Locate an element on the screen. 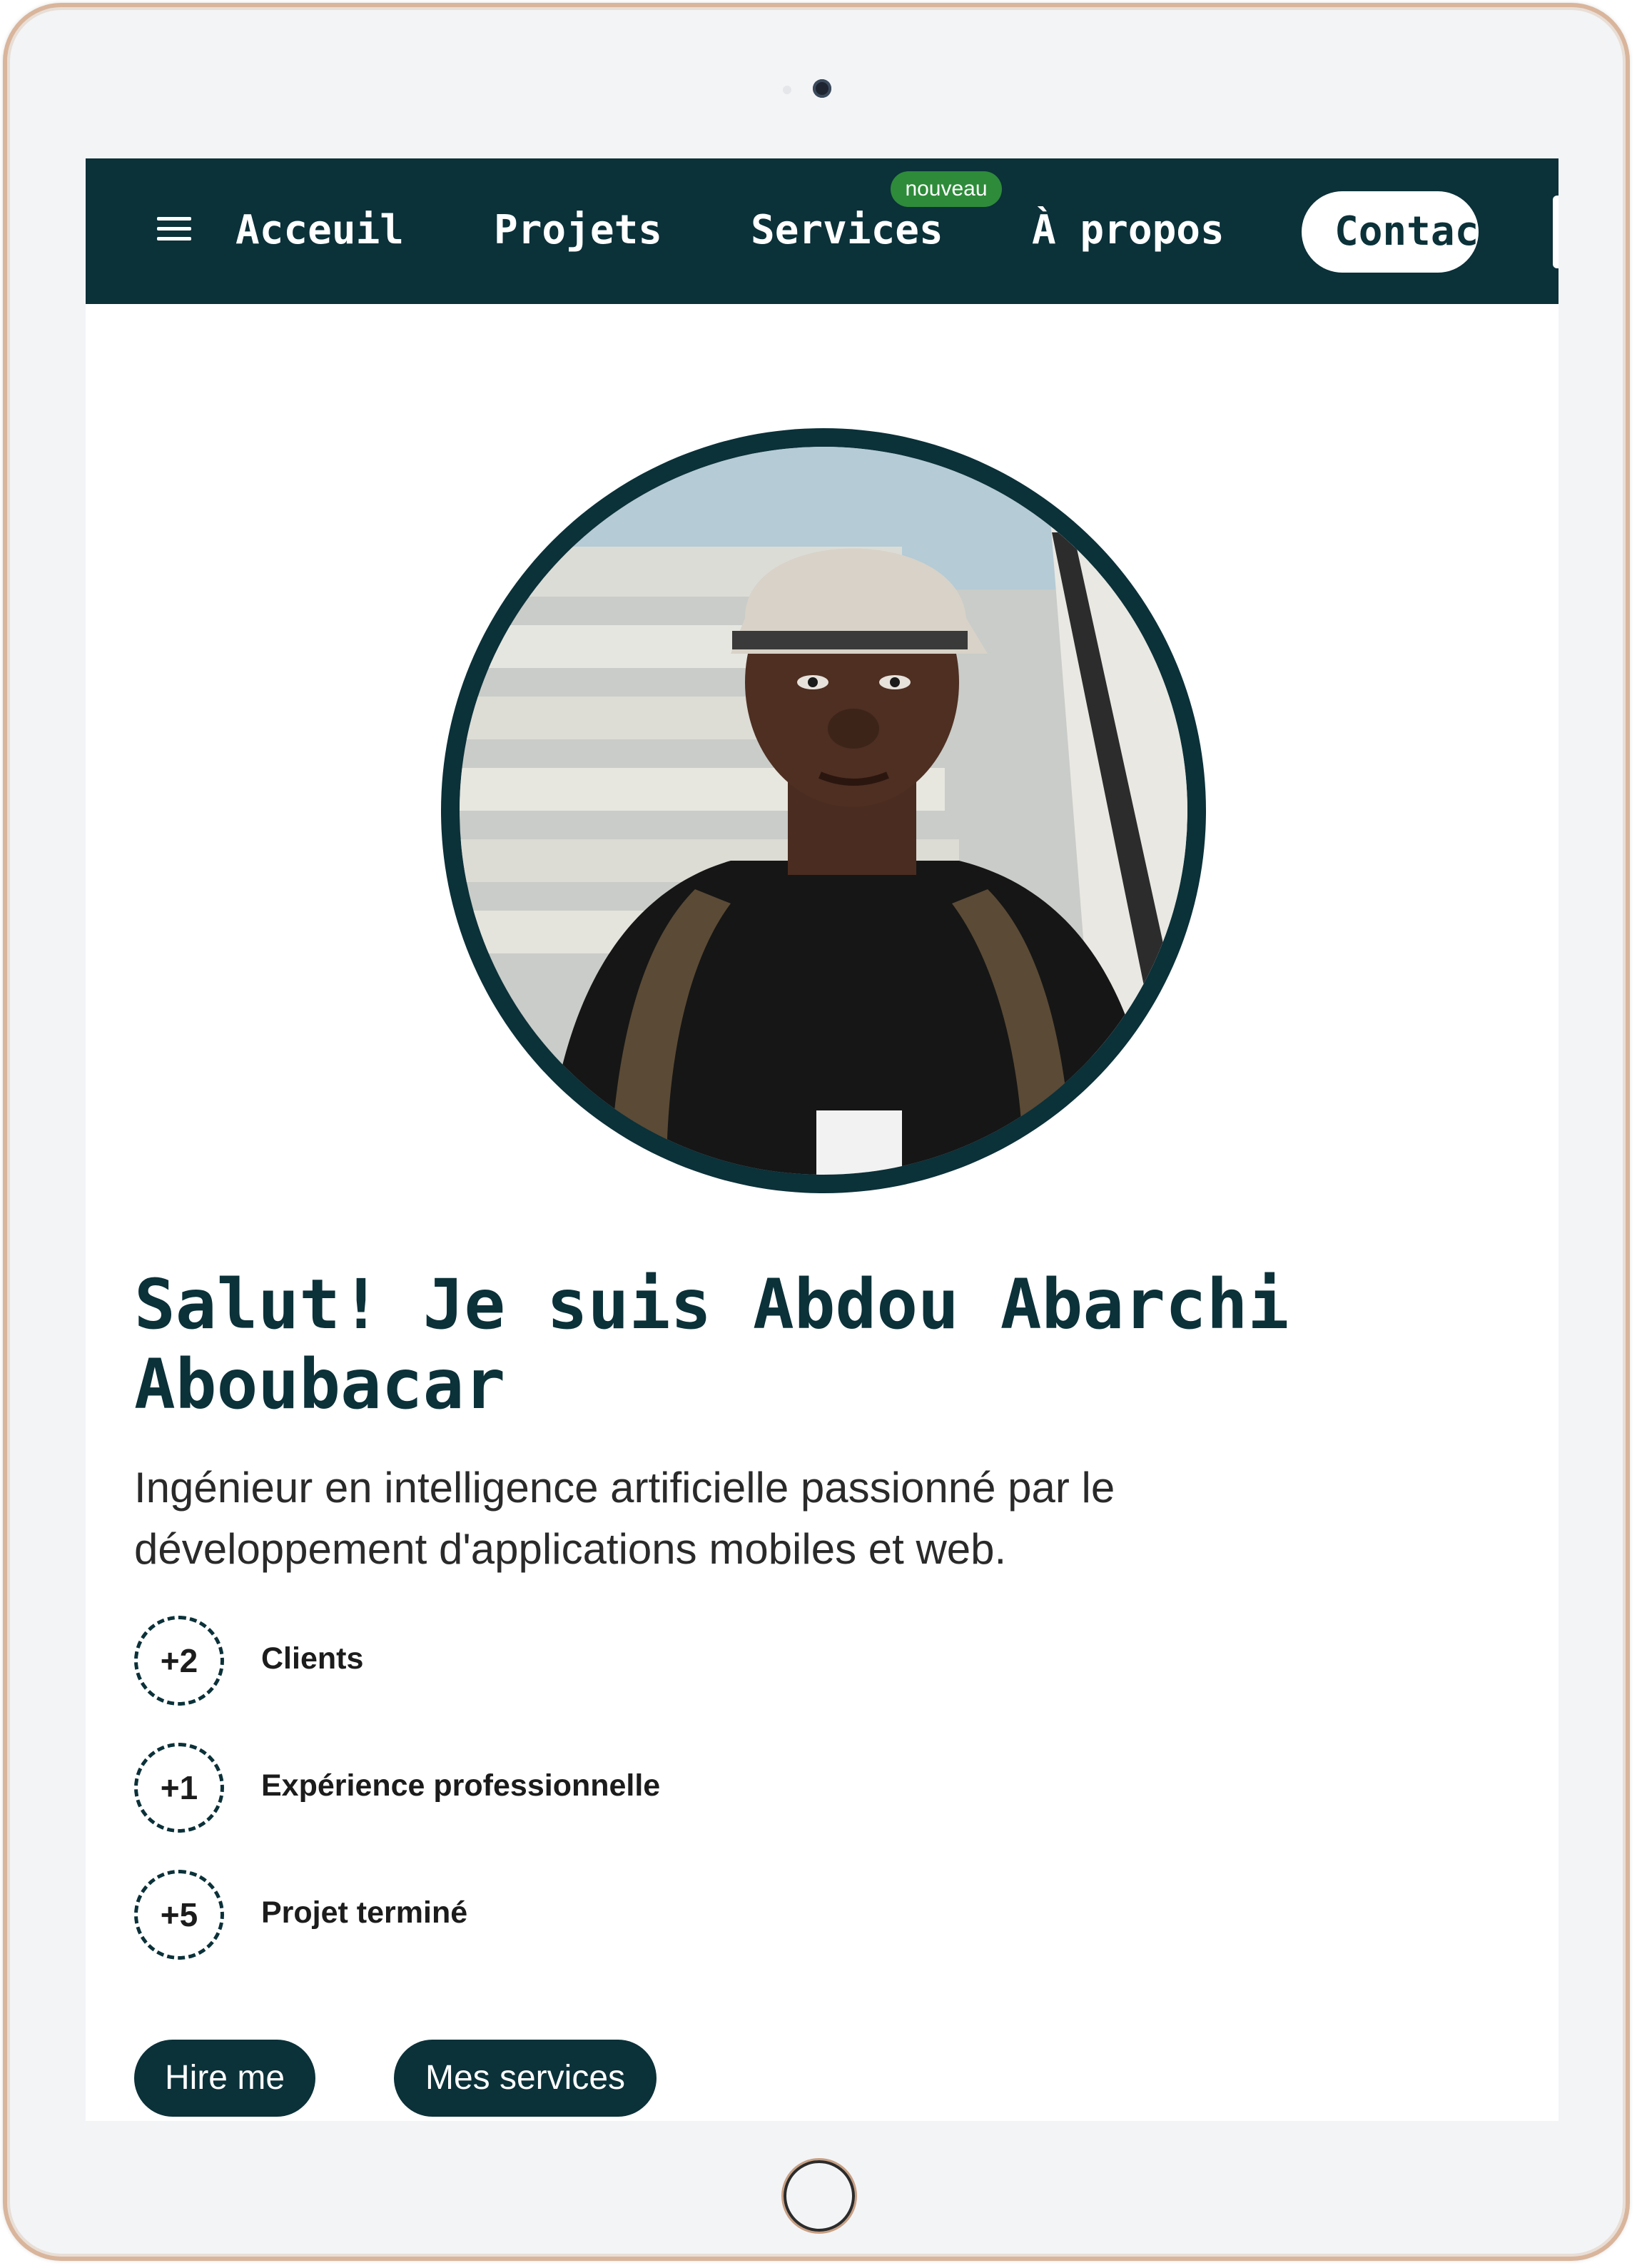 The width and height of the screenshot is (1637, 2268). hero-title: Salut! Je suis Abdou Abarchi Aboubacar is located at coordinates (711, 1344).